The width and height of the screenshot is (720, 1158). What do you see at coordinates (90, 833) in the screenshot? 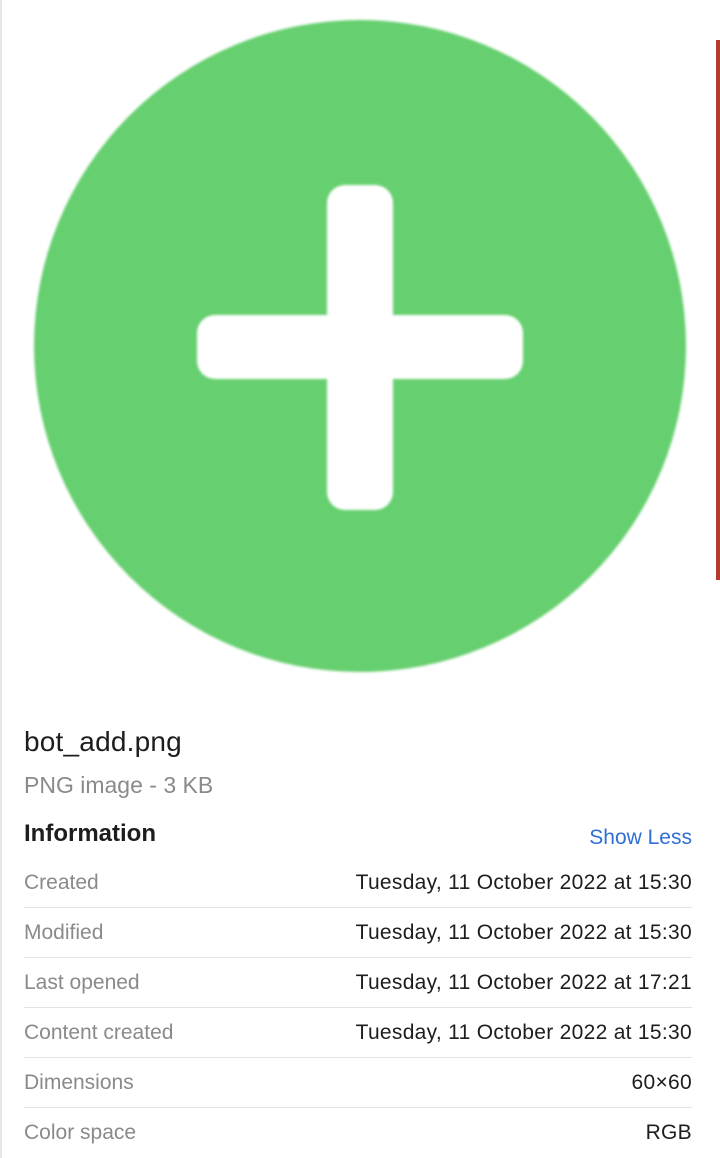
I see `information-title: Information` at bounding box center [90, 833].